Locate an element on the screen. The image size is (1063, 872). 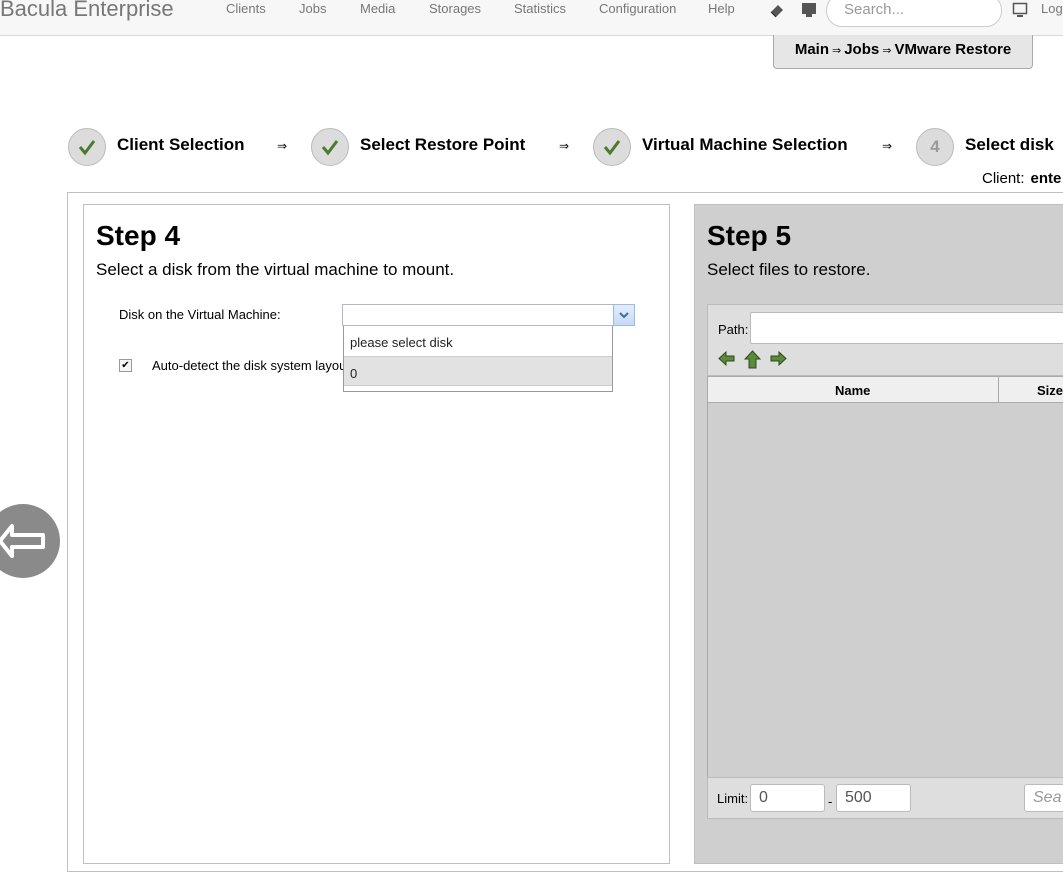
wizard-step-vm-selection: Virtual Machine Selection is located at coordinates (745, 145).